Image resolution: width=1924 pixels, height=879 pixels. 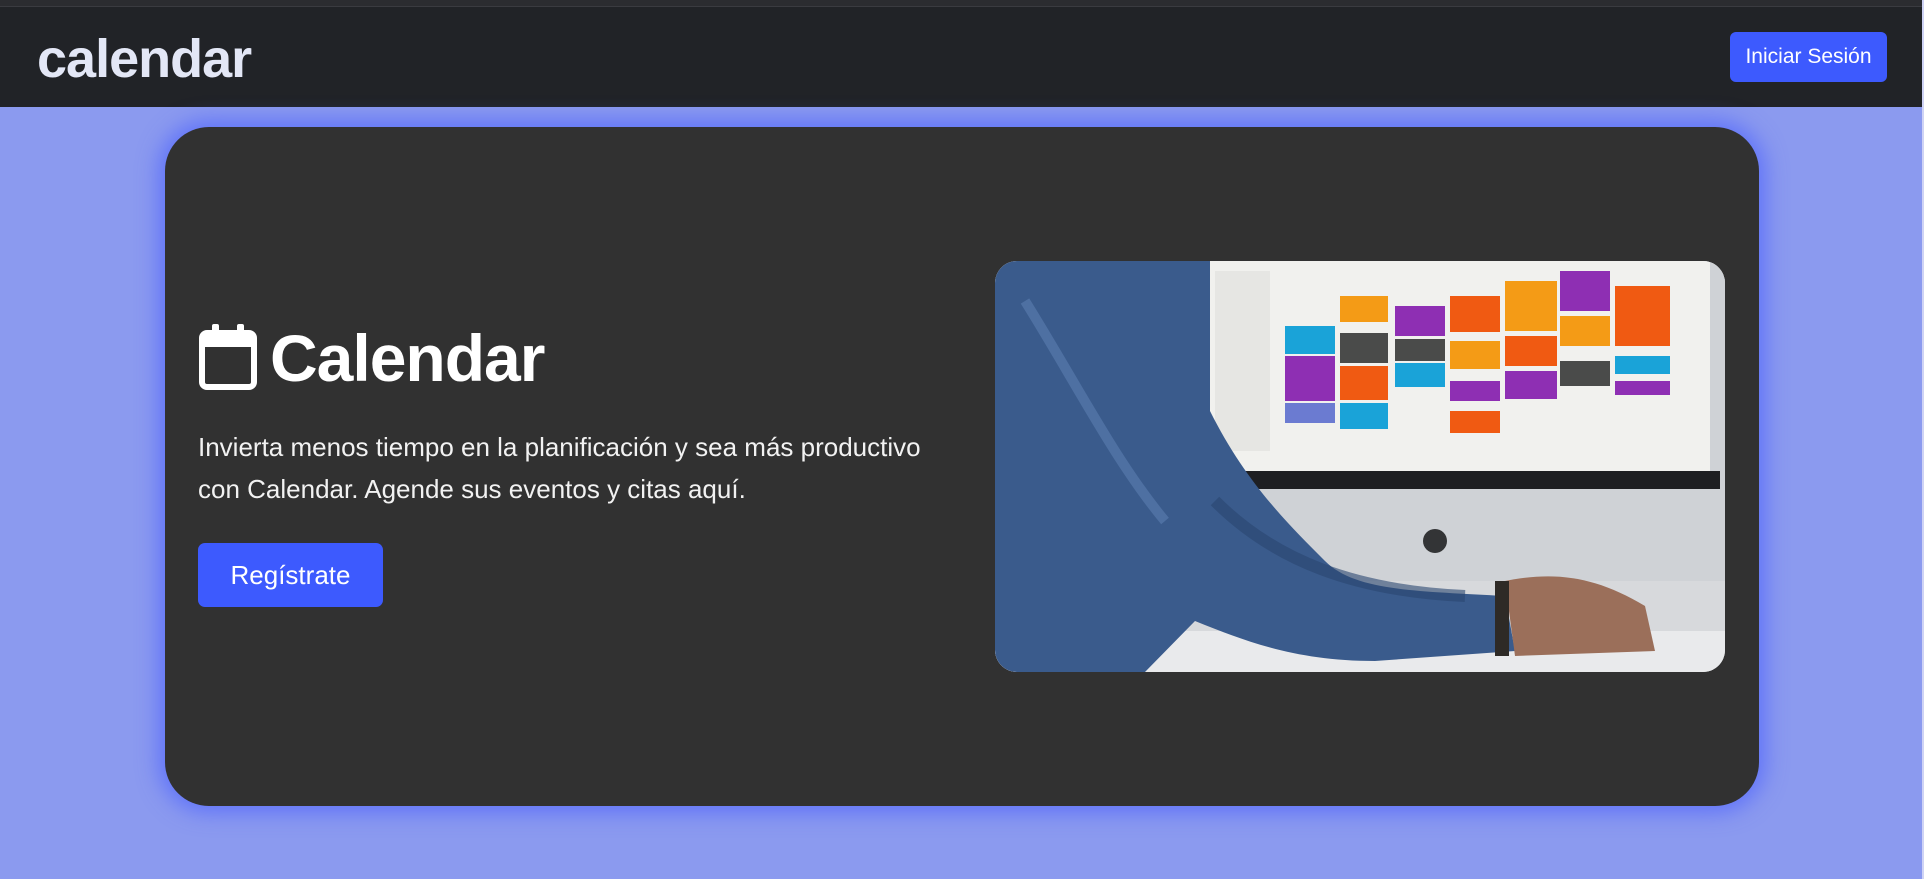 What do you see at coordinates (407, 358) in the screenshot?
I see `hero-title: Calendar` at bounding box center [407, 358].